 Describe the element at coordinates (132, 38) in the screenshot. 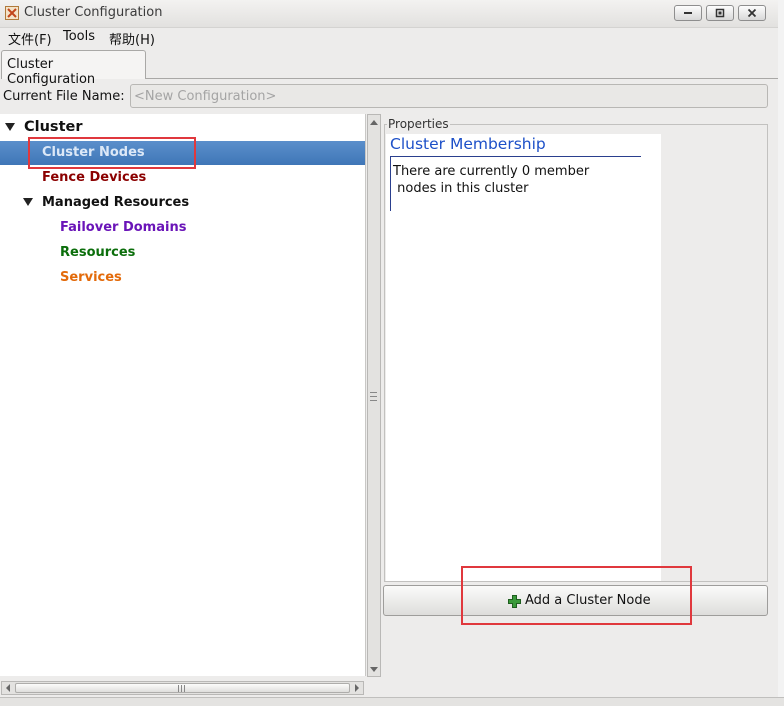

I see `menu-help: 帮助(H)` at that location.